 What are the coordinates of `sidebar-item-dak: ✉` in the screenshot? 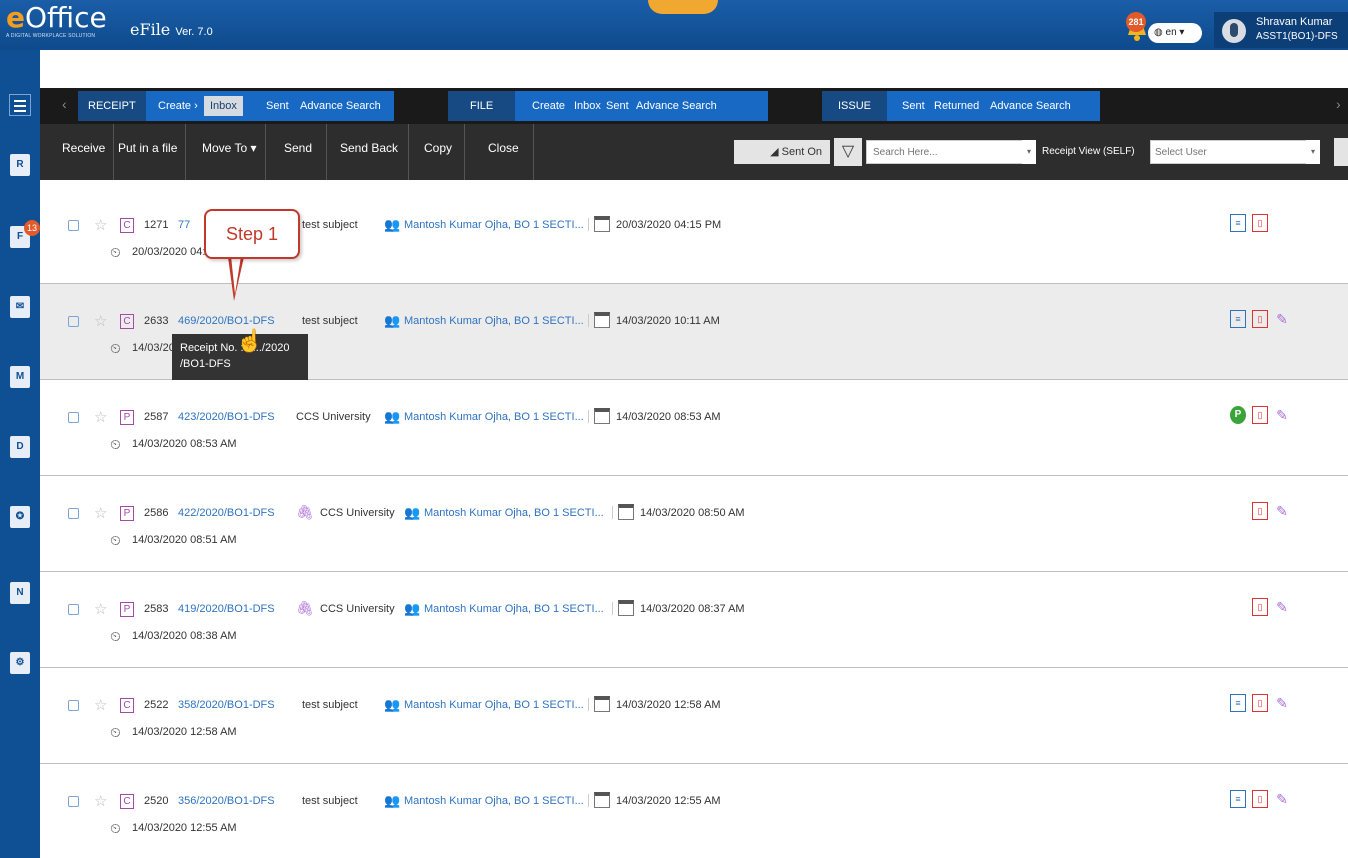 It's located at (20, 318).